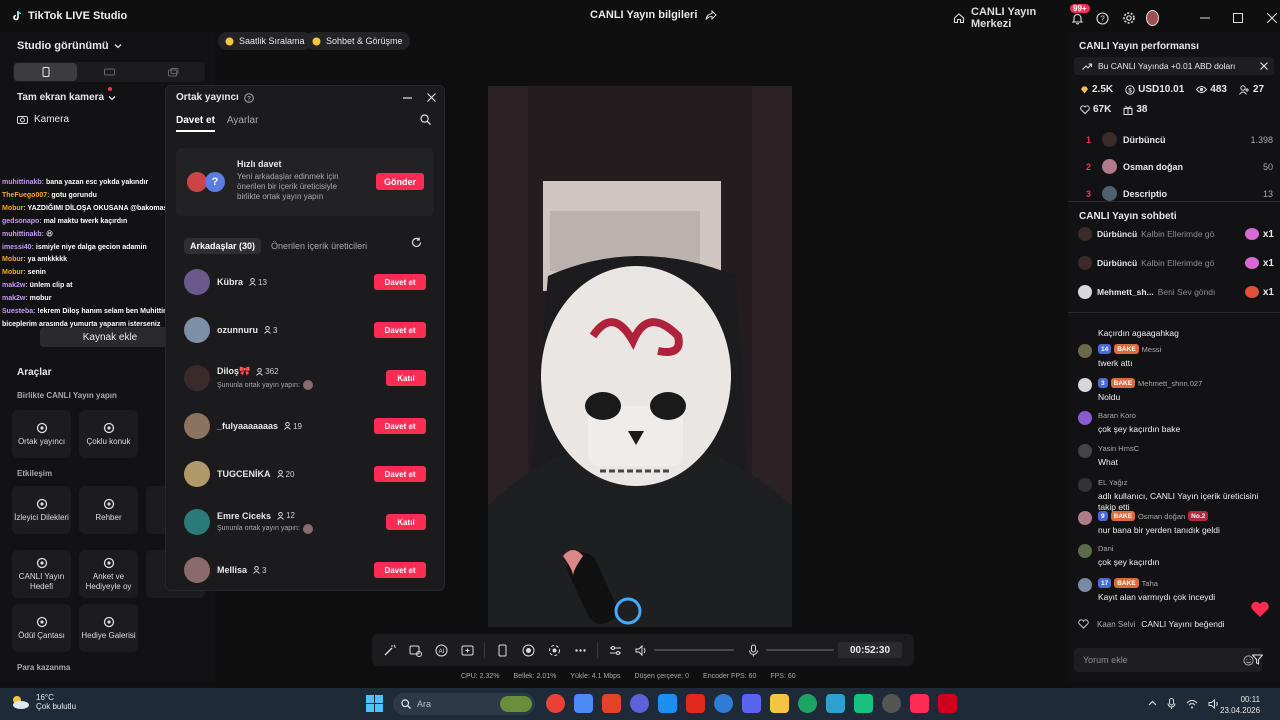  I want to click on weather-widget: 16°C Çok bulutlu, so click(43, 702).